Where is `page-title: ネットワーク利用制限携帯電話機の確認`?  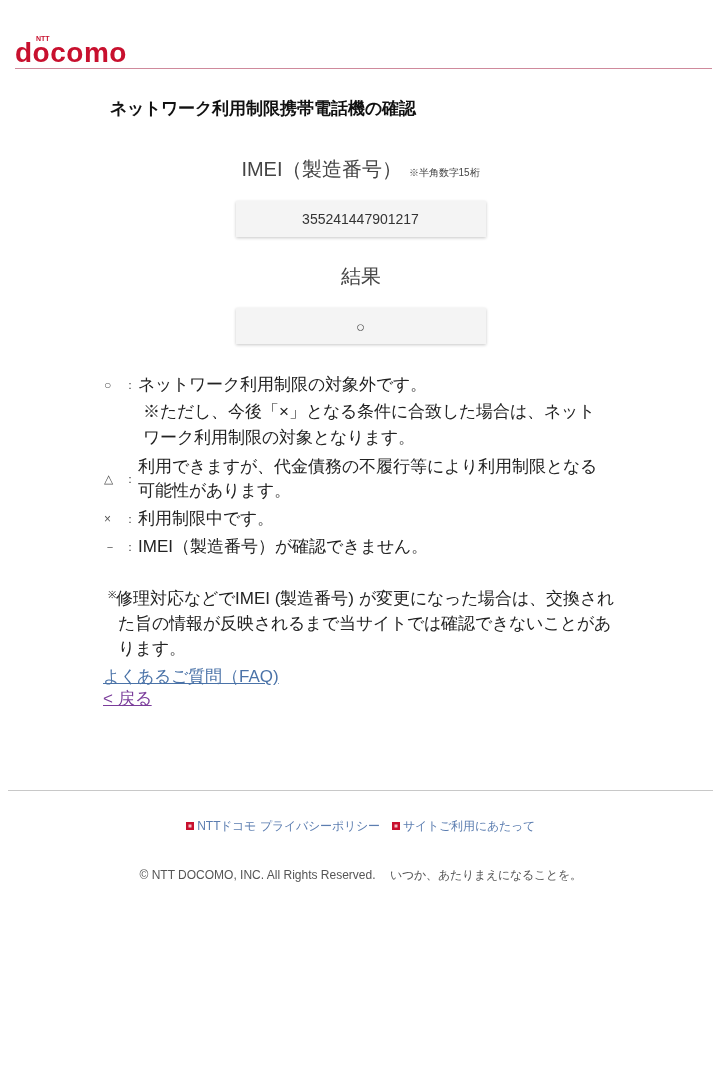
page-title: ネットワーク利用制限携帯電話機の確認 is located at coordinates (264, 109).